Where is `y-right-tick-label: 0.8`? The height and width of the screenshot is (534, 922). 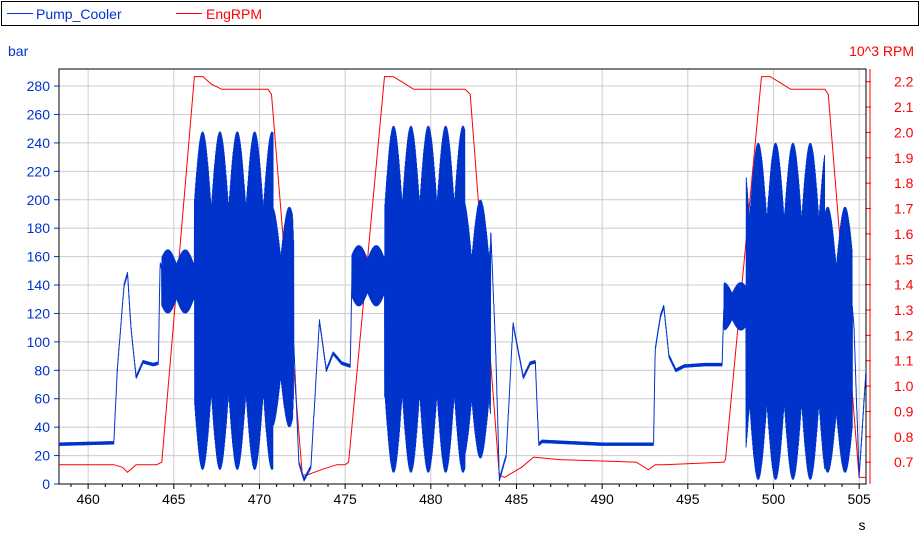
y-right-tick-label: 0.8 is located at coordinates (904, 437).